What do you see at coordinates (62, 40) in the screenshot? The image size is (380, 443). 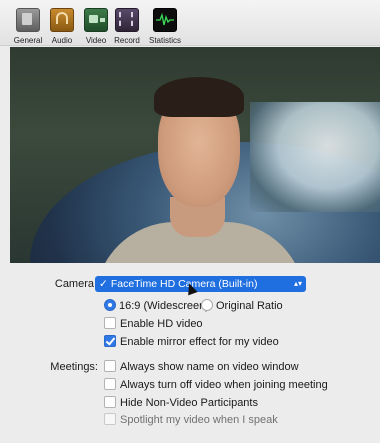 I see `toolbar-audio-label: Audio` at bounding box center [62, 40].